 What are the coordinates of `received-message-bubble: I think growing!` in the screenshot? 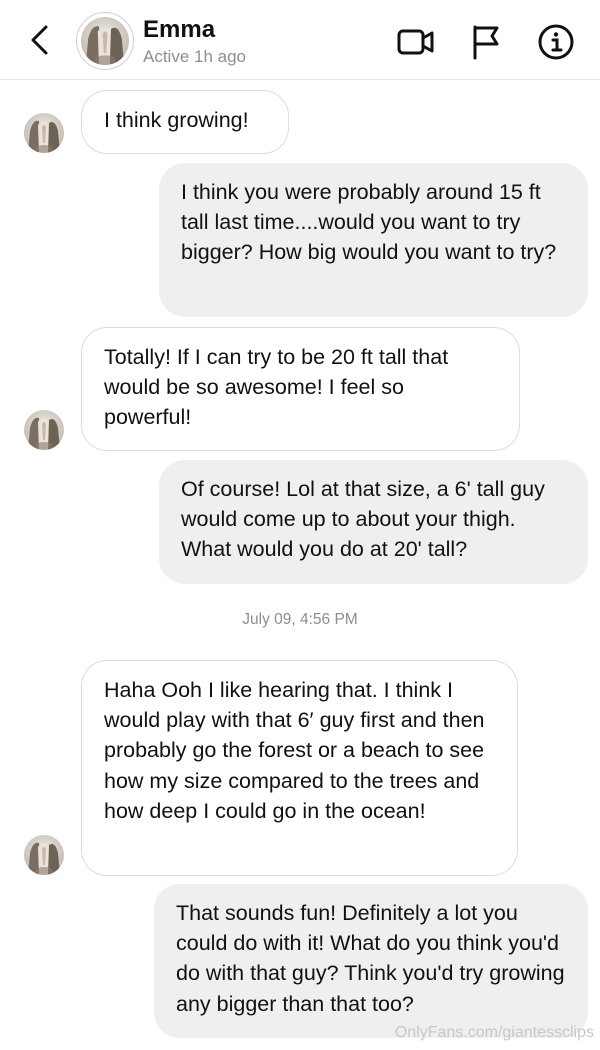 It's located at (185, 122).